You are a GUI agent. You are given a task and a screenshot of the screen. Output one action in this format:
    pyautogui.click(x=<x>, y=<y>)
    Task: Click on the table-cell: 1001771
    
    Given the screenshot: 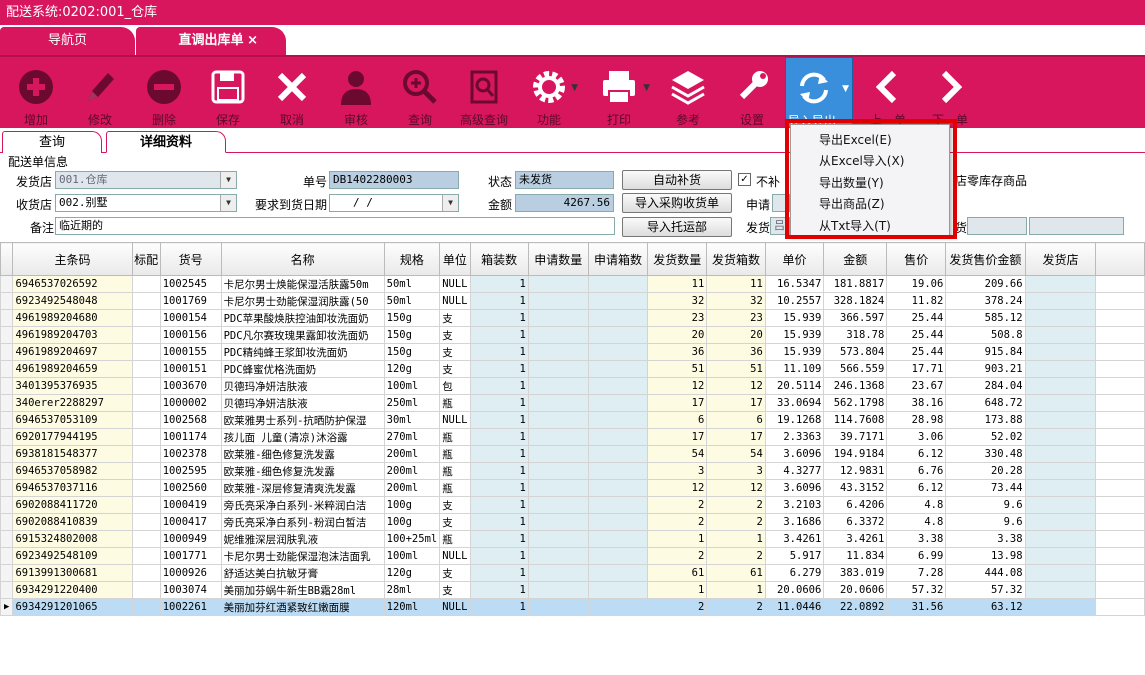 What is the action you would take?
    pyautogui.click(x=190, y=556)
    